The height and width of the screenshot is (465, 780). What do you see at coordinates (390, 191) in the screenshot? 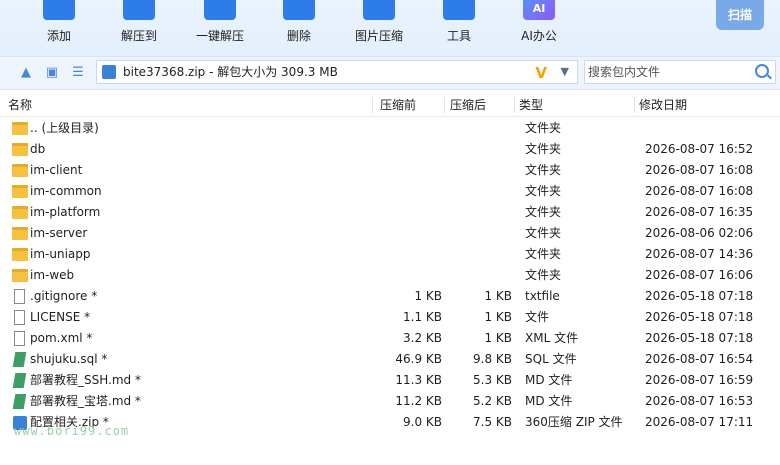
I see `table-row: im-common 文件夹 2026-08-07 16:08` at bounding box center [390, 191].